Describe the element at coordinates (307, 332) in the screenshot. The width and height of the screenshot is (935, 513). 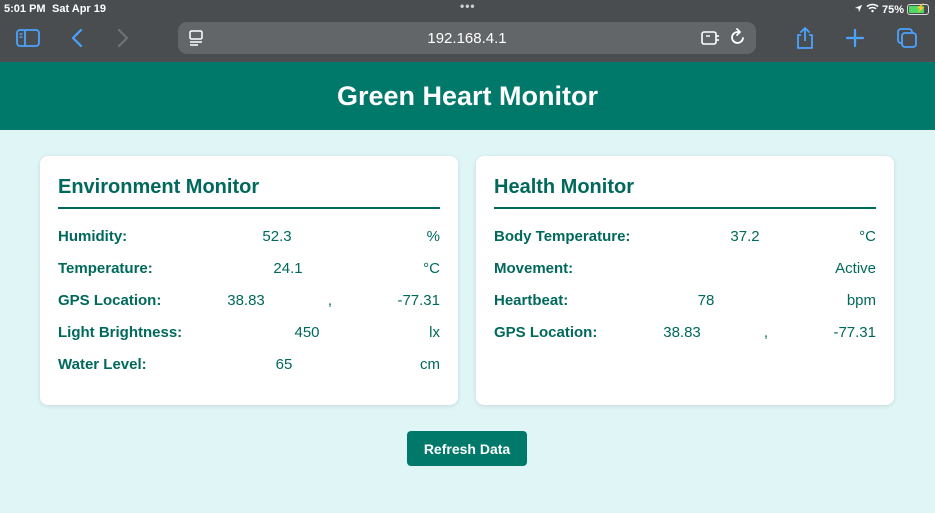
I see `light-value: 450` at that location.